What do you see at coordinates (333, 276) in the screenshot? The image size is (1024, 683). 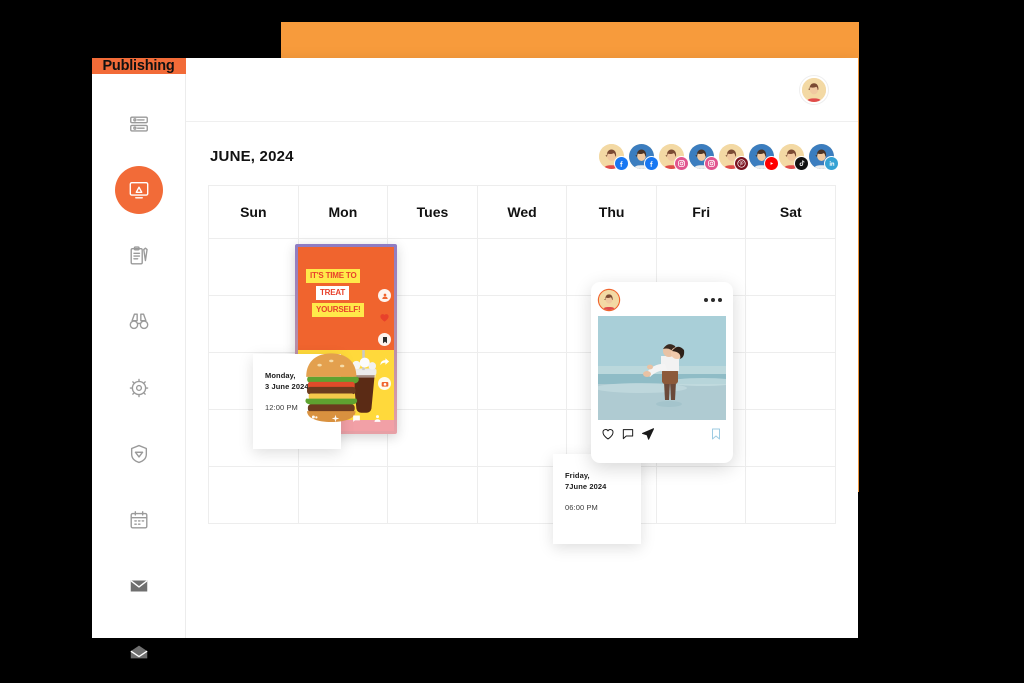 I see `story-headline-line-1: IT'S TIME TO` at bounding box center [333, 276].